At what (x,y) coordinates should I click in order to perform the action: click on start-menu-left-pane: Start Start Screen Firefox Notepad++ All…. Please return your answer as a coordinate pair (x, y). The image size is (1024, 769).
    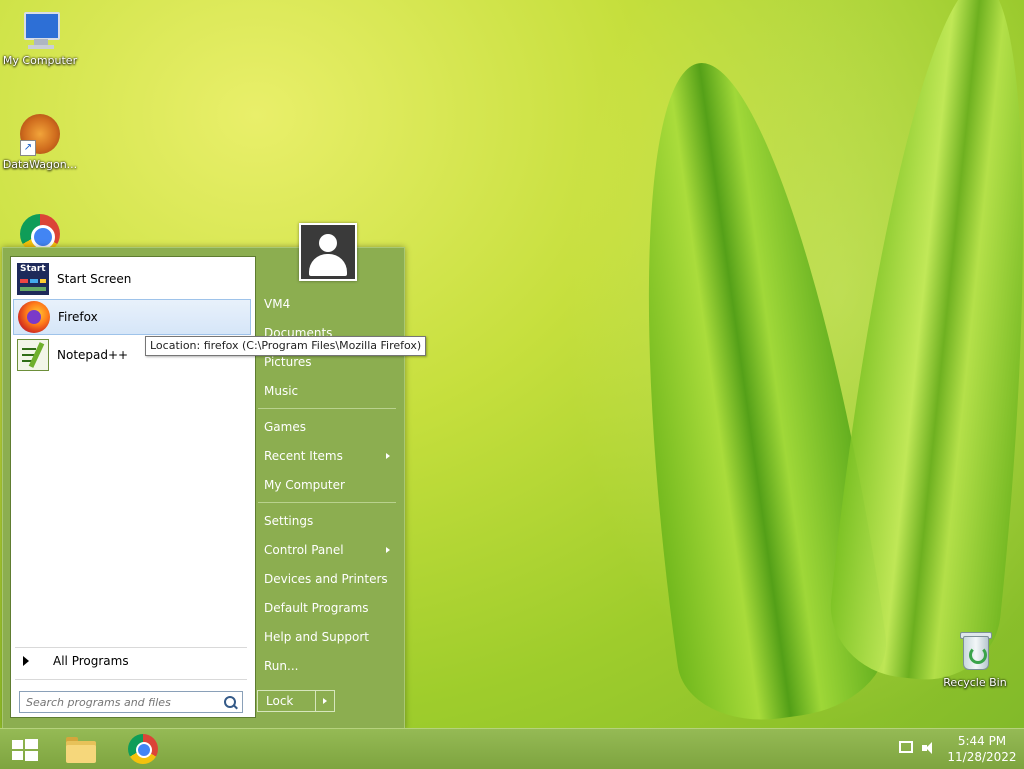
    Looking at the image, I should click on (133, 487).